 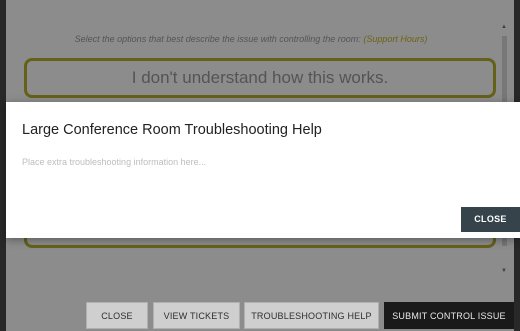 I want to click on troubleshooting-help-button: TROUBLESHOOTING HELP, so click(x=311, y=315).